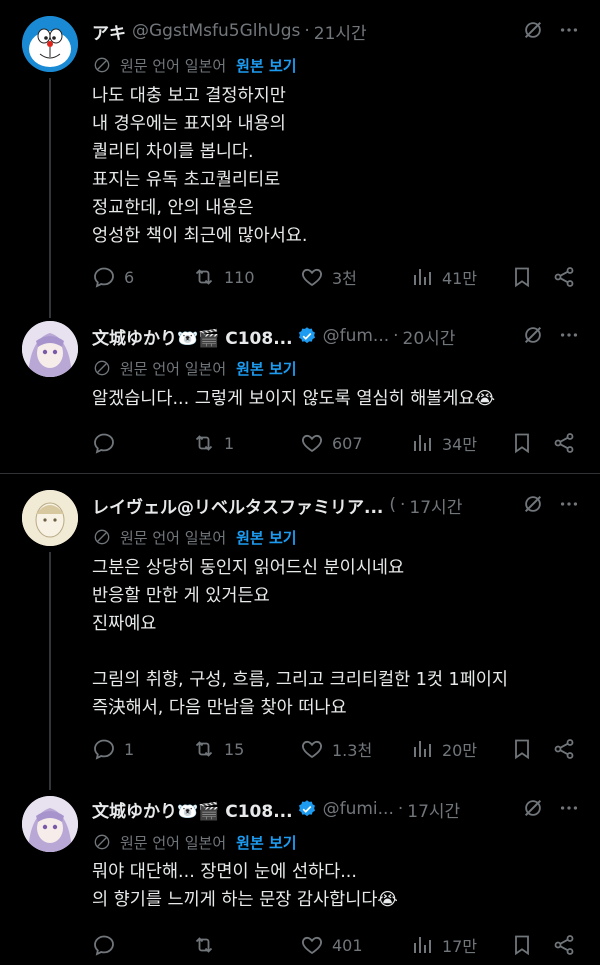 This screenshot has height=965, width=600. I want to click on repost-button: 110, so click(223, 277).